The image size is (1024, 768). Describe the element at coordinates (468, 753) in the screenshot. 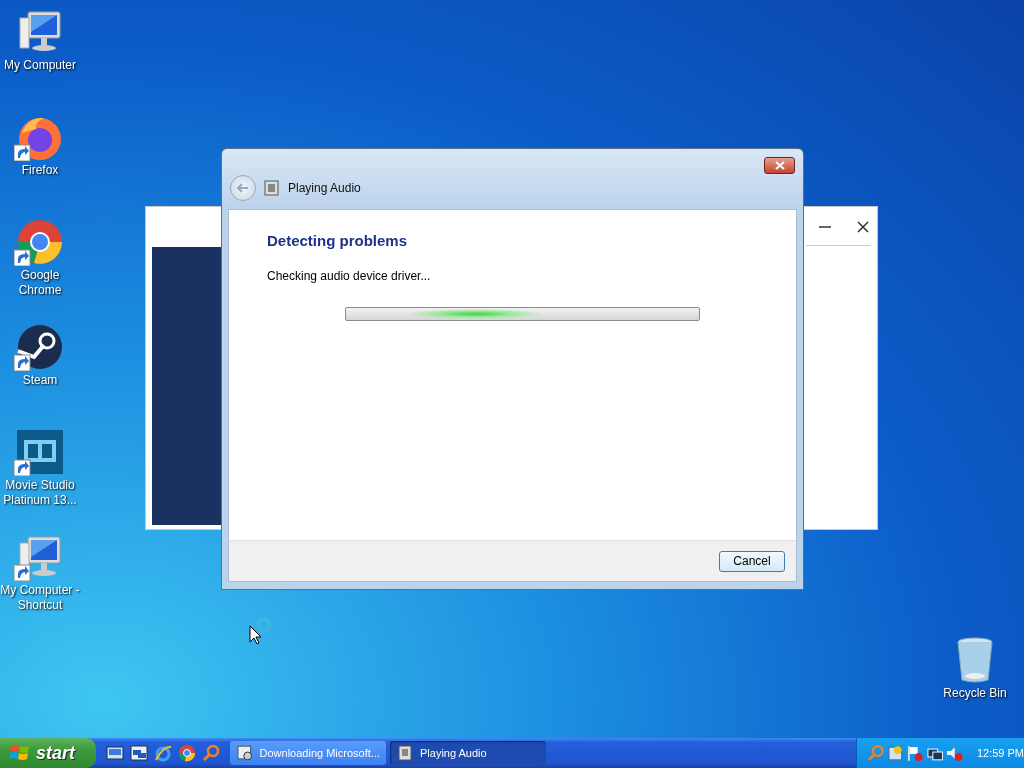

I see `taskbar-button: Playing Audio` at that location.